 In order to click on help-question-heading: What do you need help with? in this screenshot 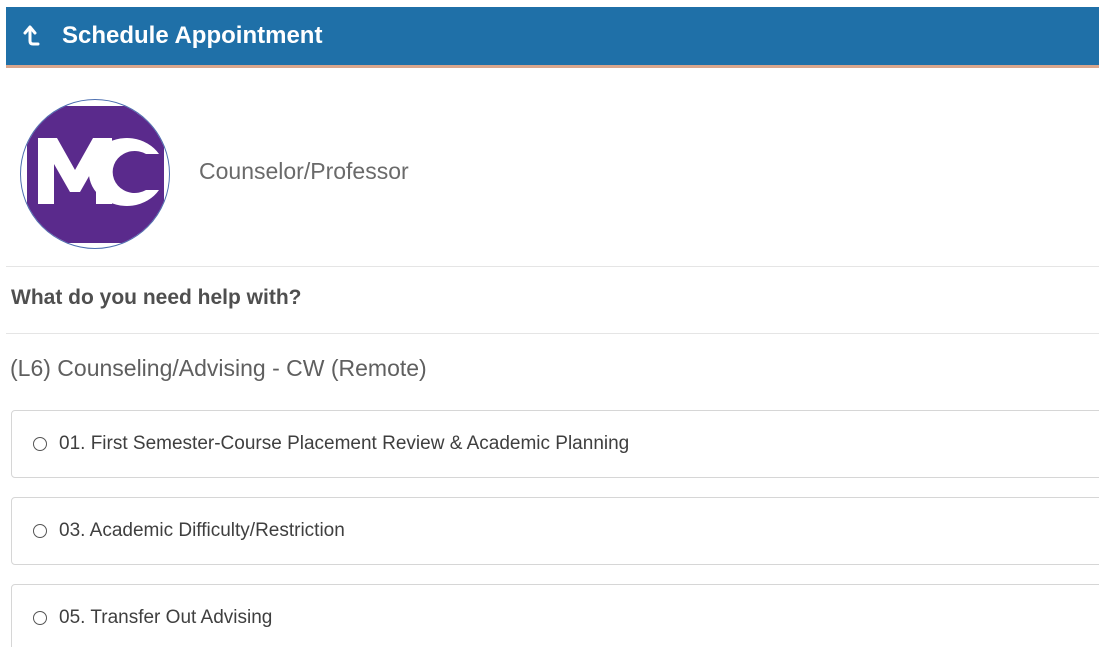, I will do `click(156, 297)`.